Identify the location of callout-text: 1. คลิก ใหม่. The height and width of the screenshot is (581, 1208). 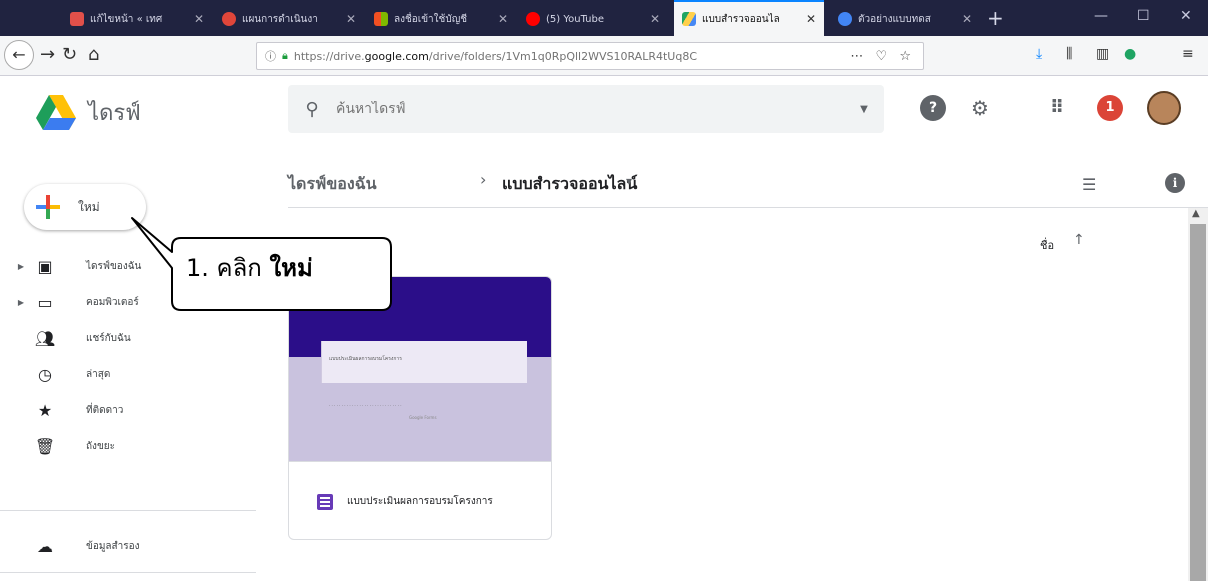
(249, 267).